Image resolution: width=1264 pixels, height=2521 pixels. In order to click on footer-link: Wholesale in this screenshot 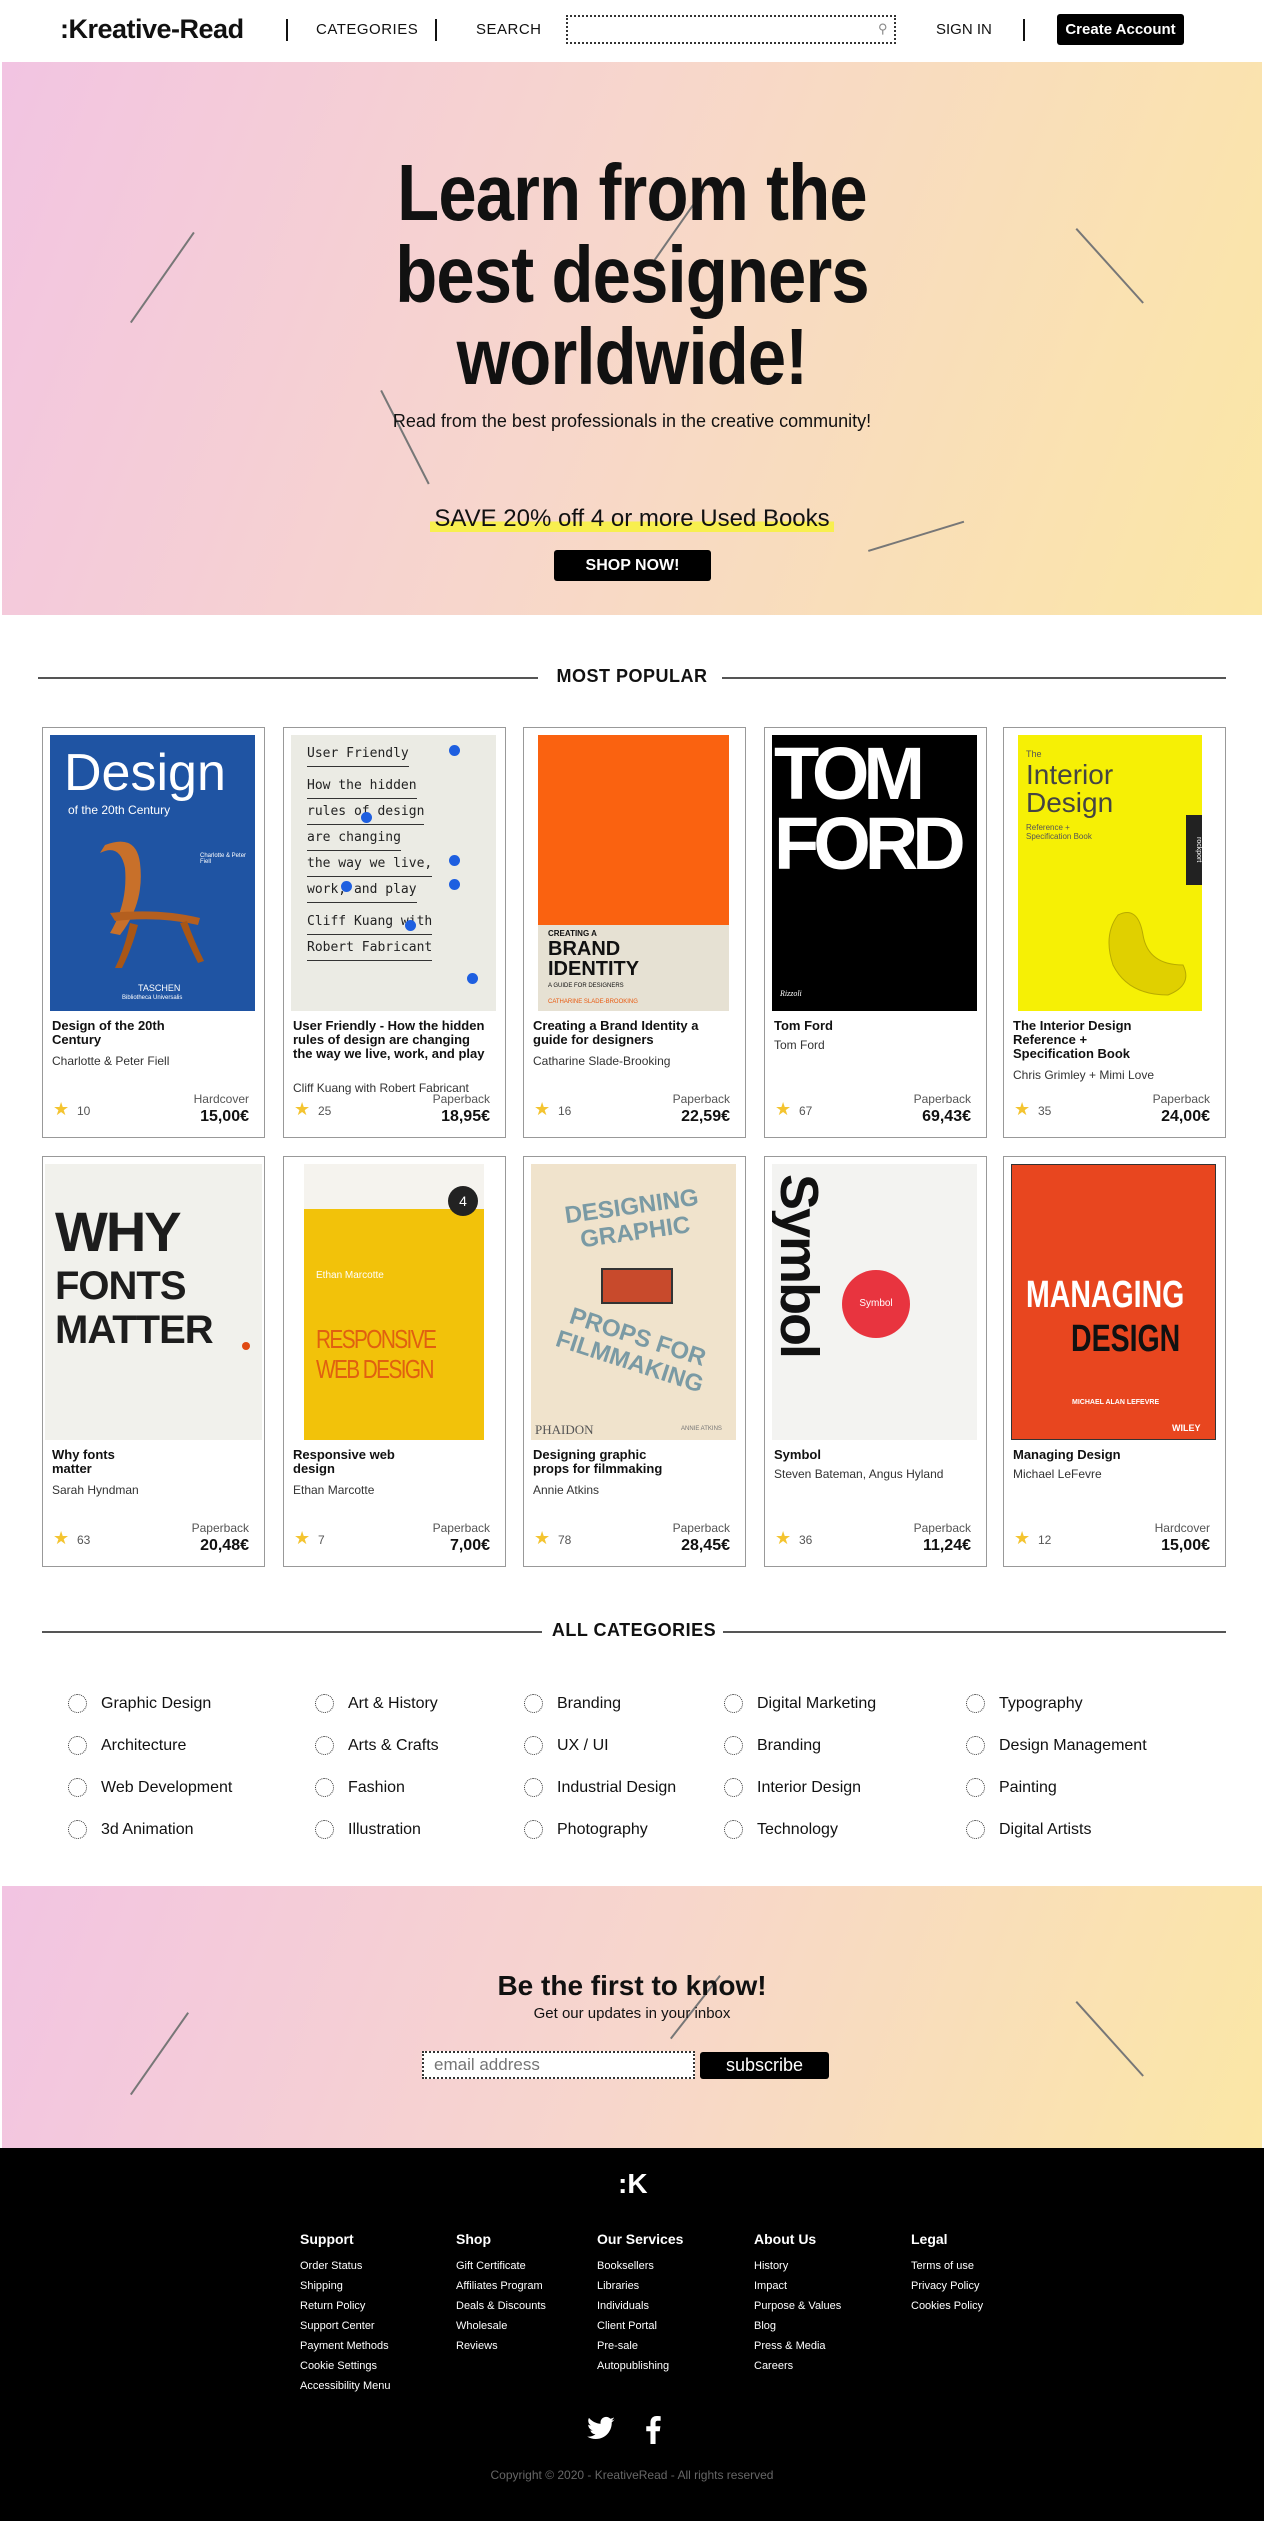, I will do `click(501, 2326)`.